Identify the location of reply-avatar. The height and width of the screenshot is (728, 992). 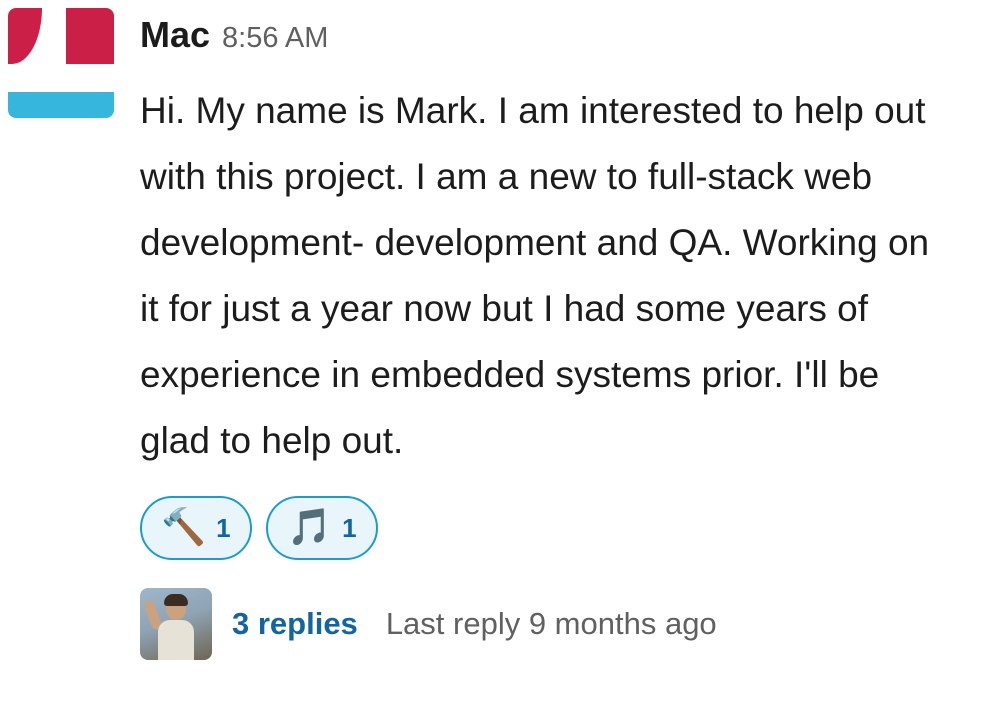
(176, 624).